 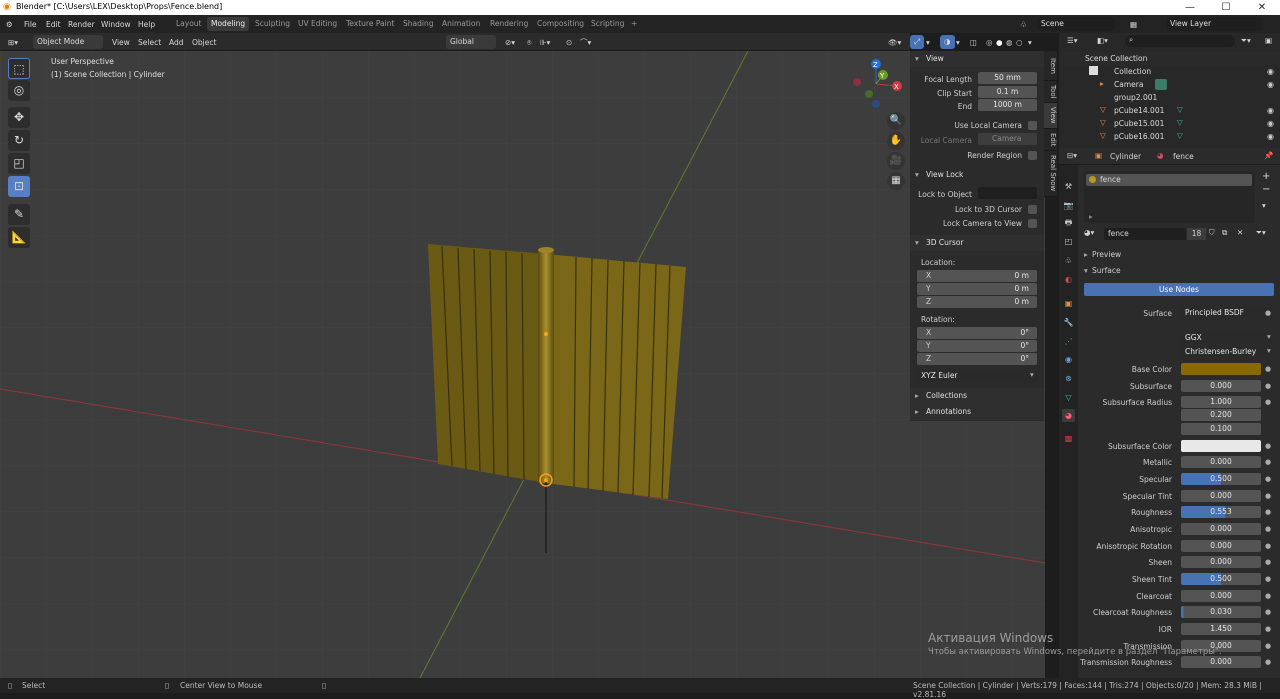 I want to click on transform-tool-icon: ⊡, so click(x=19, y=186).